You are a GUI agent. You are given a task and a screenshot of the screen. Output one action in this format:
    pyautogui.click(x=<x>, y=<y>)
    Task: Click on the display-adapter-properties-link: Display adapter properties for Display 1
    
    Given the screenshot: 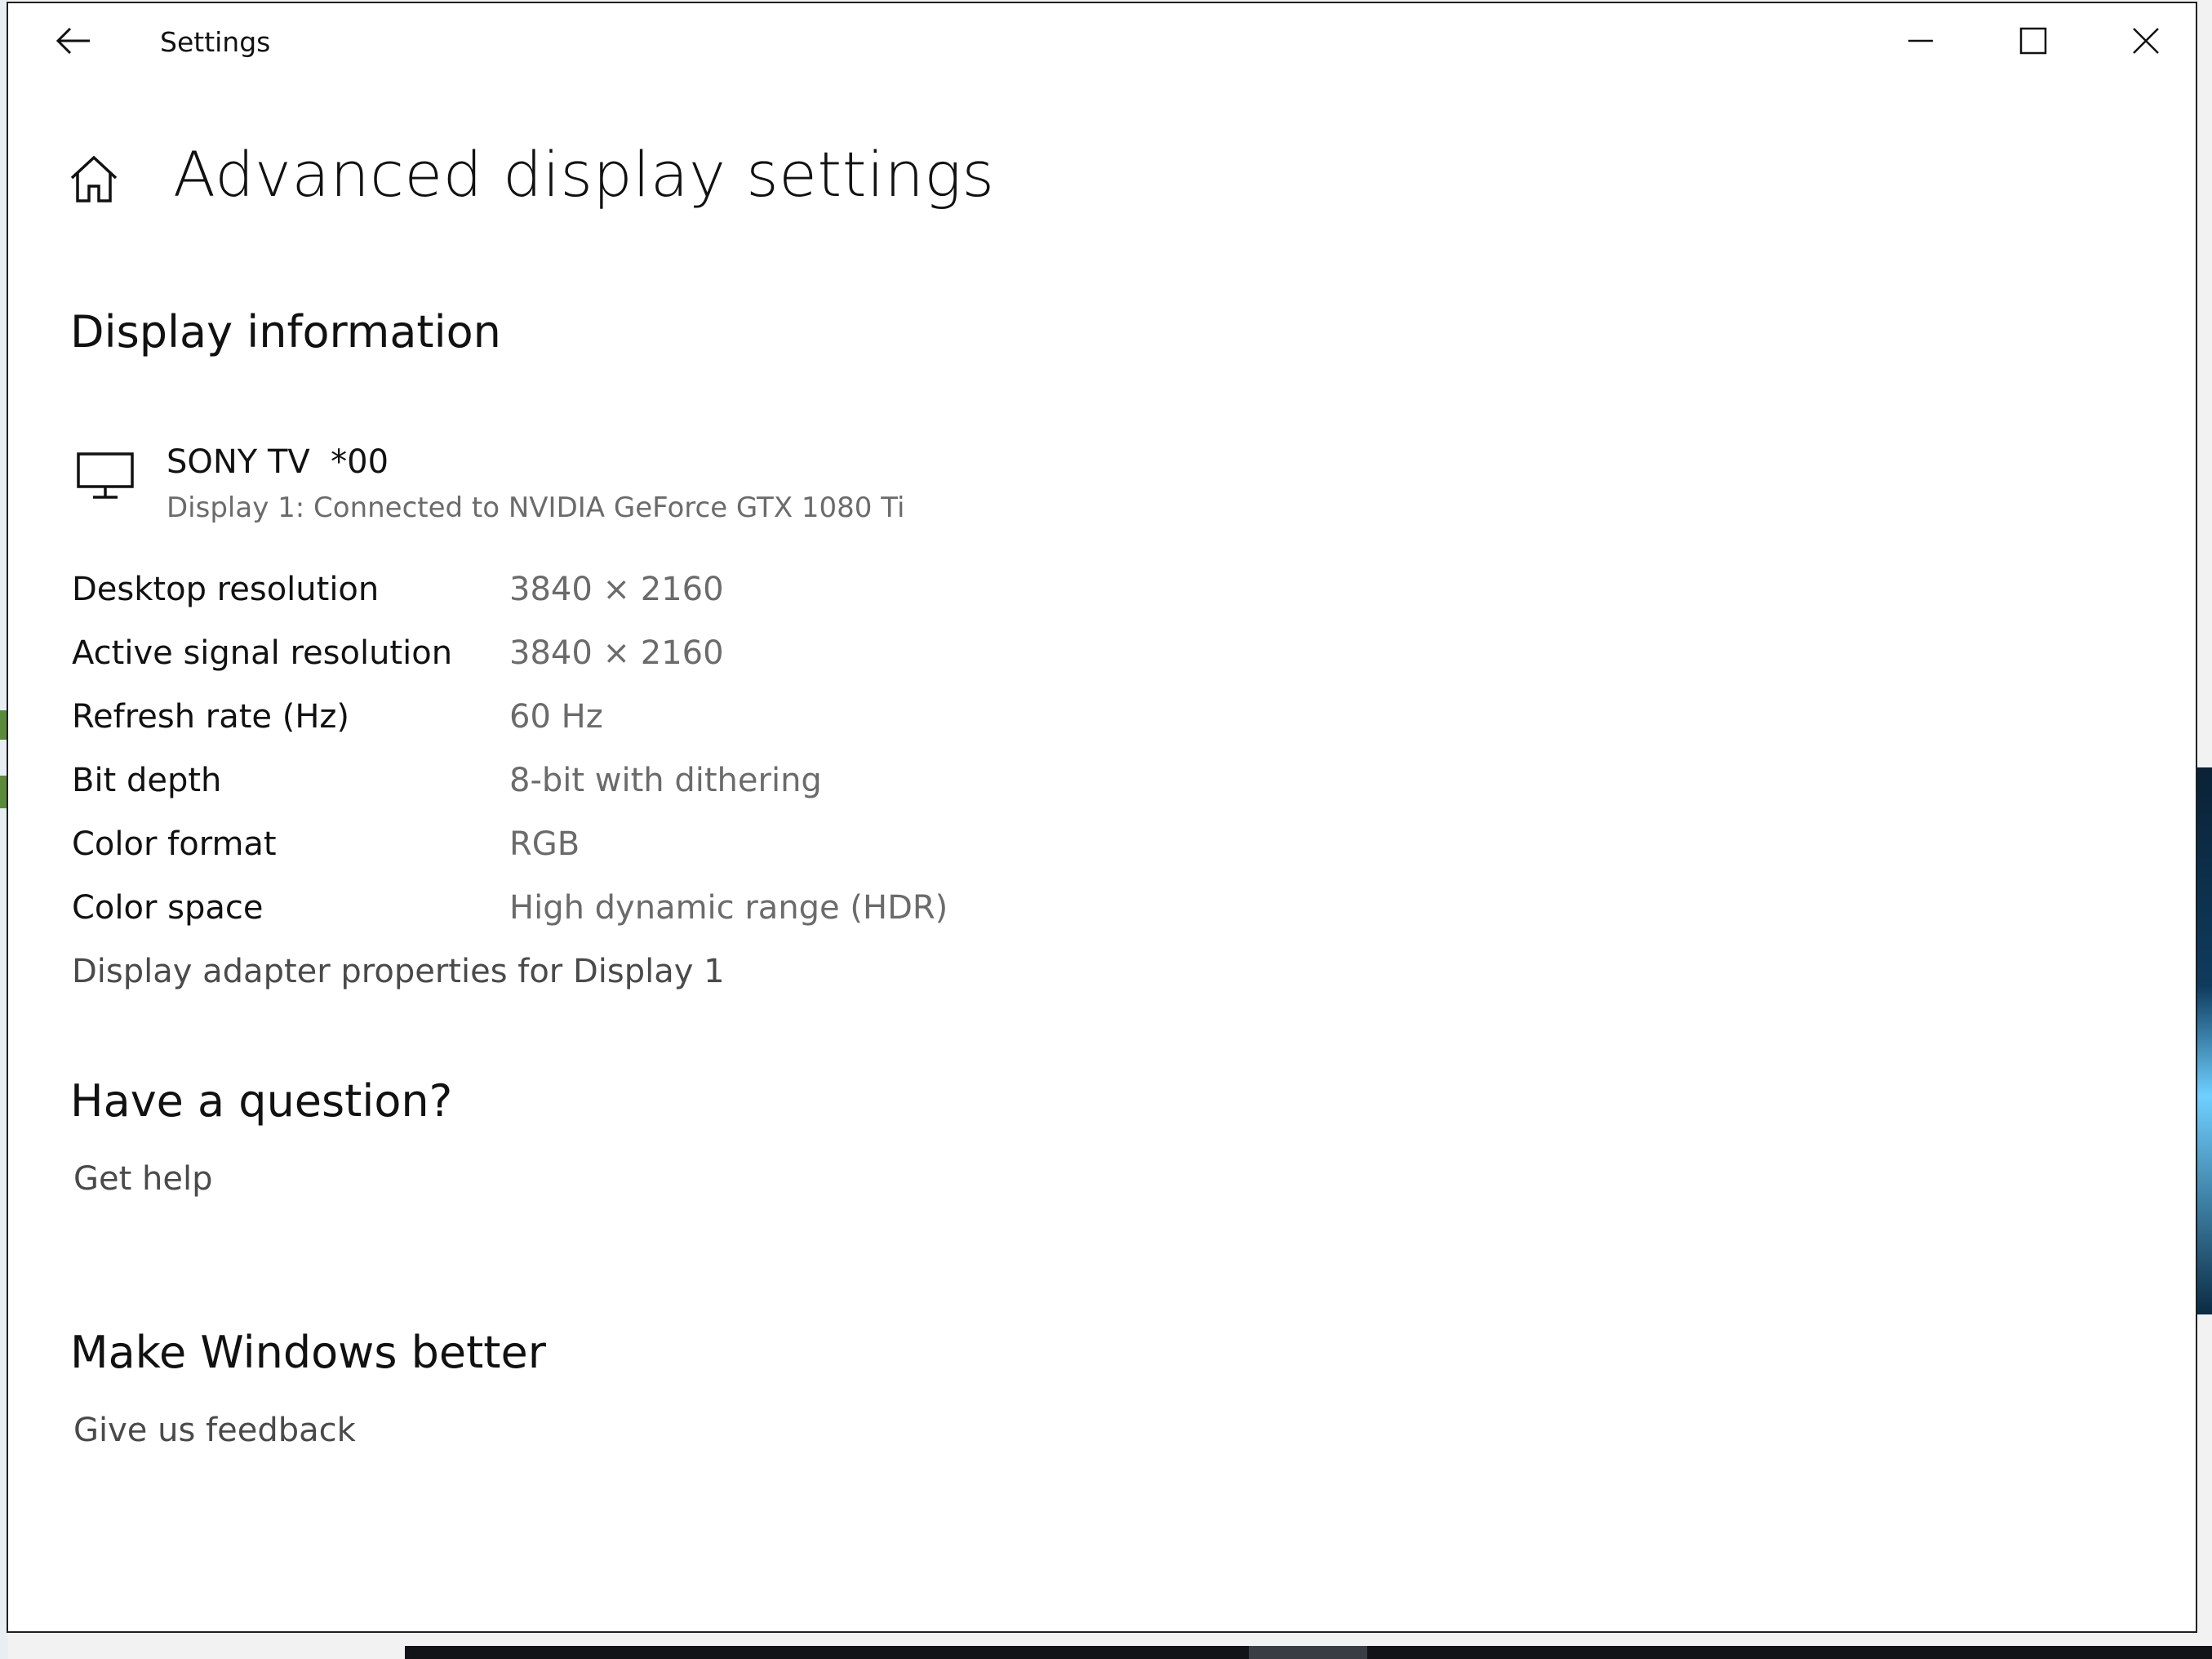 What is the action you would take?
    pyautogui.click(x=398, y=972)
    